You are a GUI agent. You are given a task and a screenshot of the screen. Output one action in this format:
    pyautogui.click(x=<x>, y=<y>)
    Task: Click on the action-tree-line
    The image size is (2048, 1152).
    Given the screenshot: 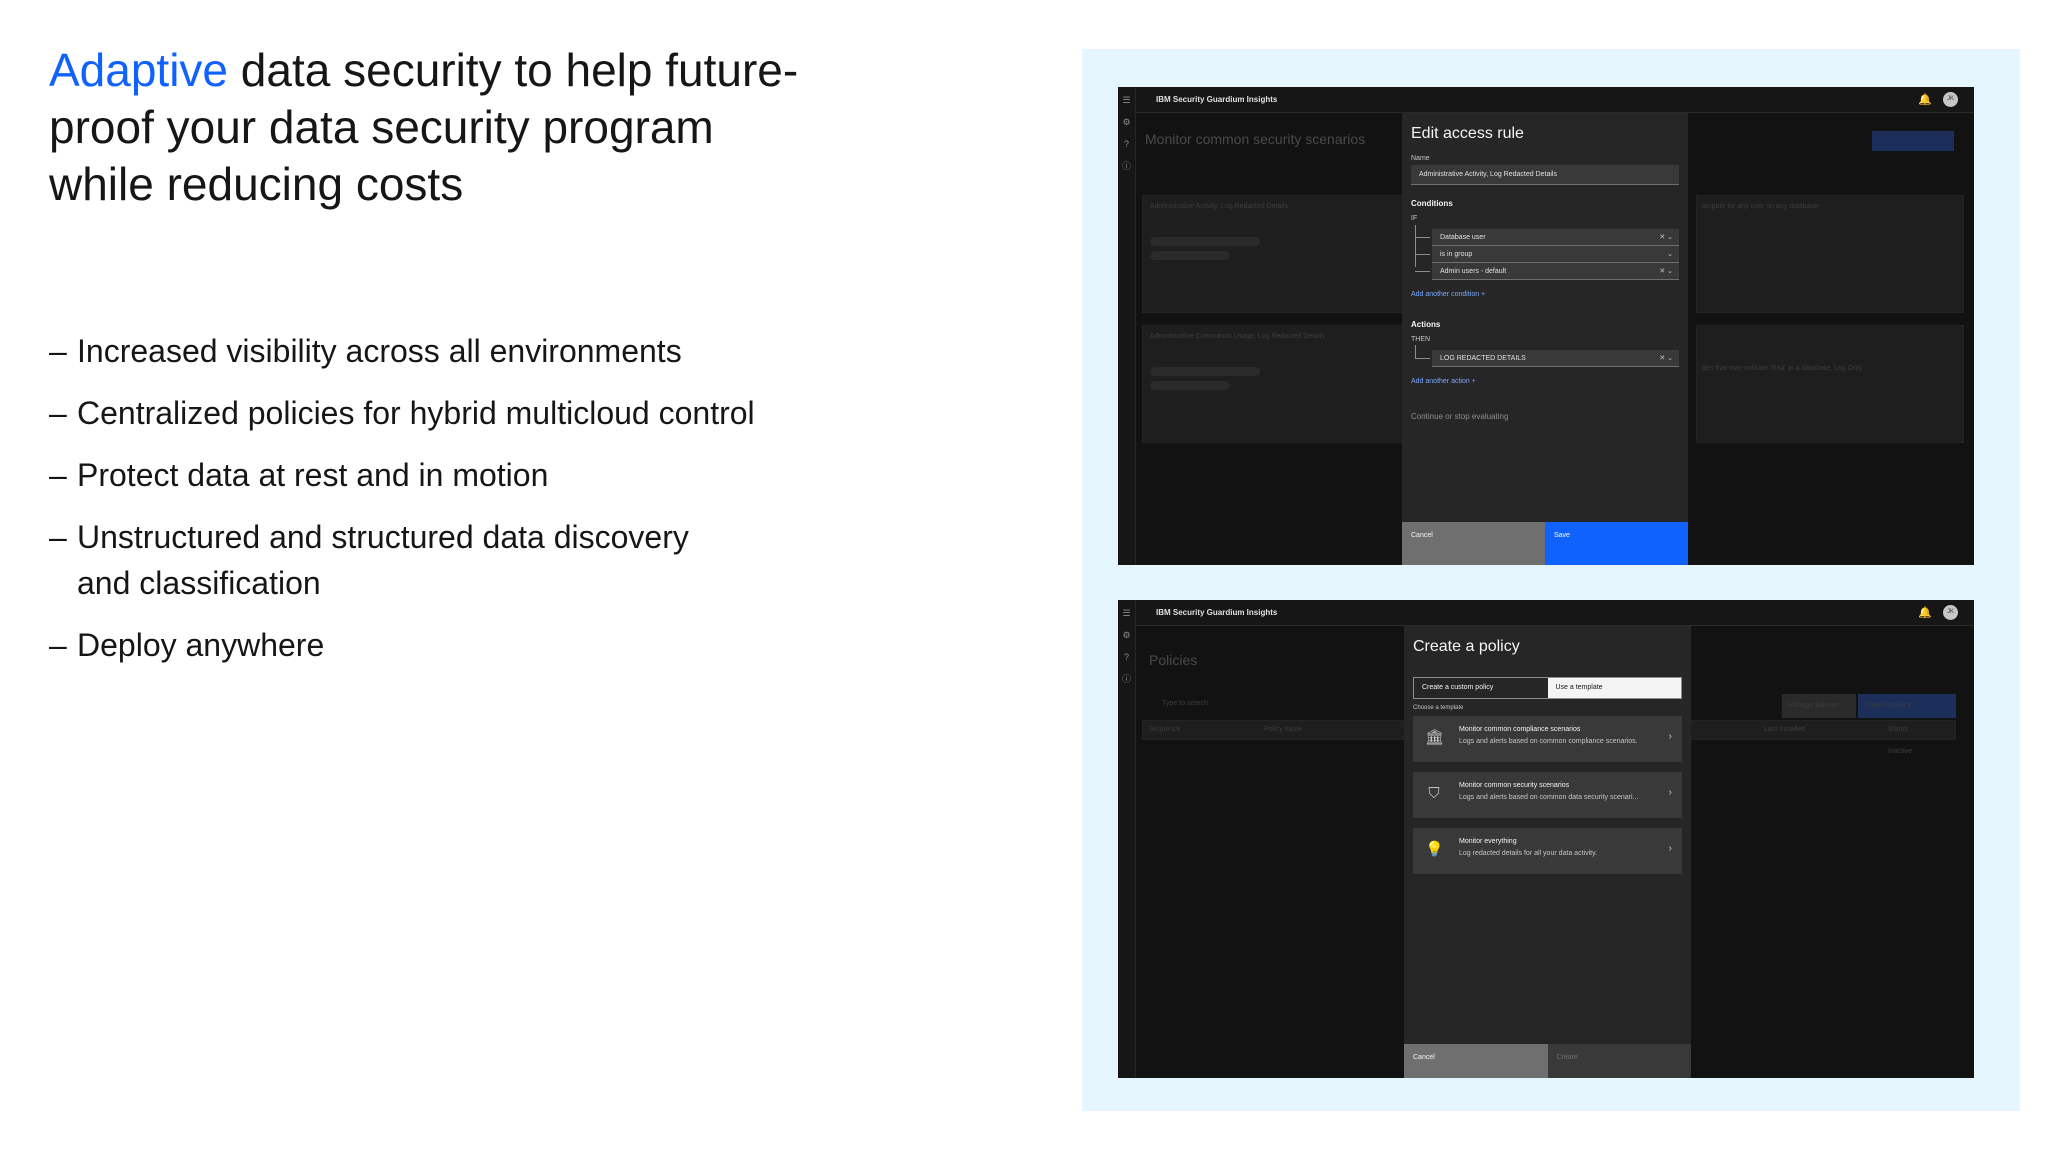 What is the action you would take?
    pyautogui.click(x=1415, y=351)
    